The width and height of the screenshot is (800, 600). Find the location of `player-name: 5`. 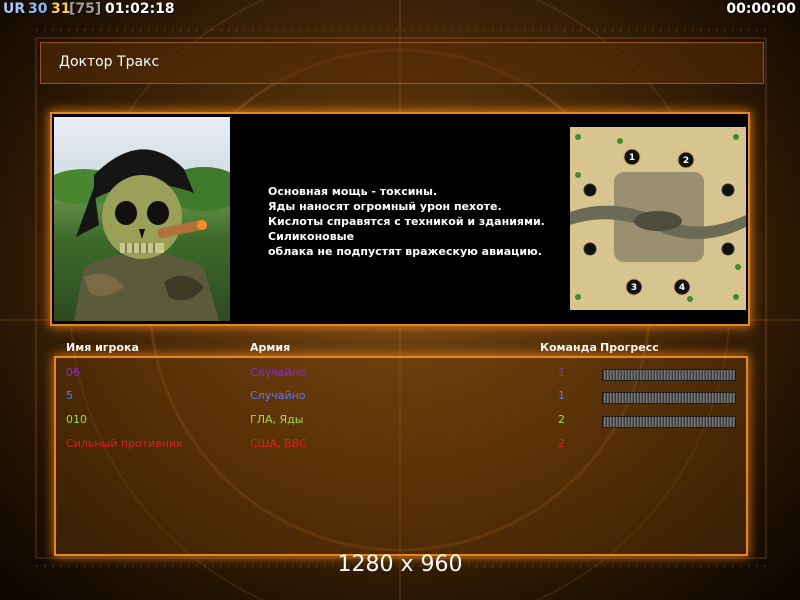

player-name: 5 is located at coordinates (69, 395).